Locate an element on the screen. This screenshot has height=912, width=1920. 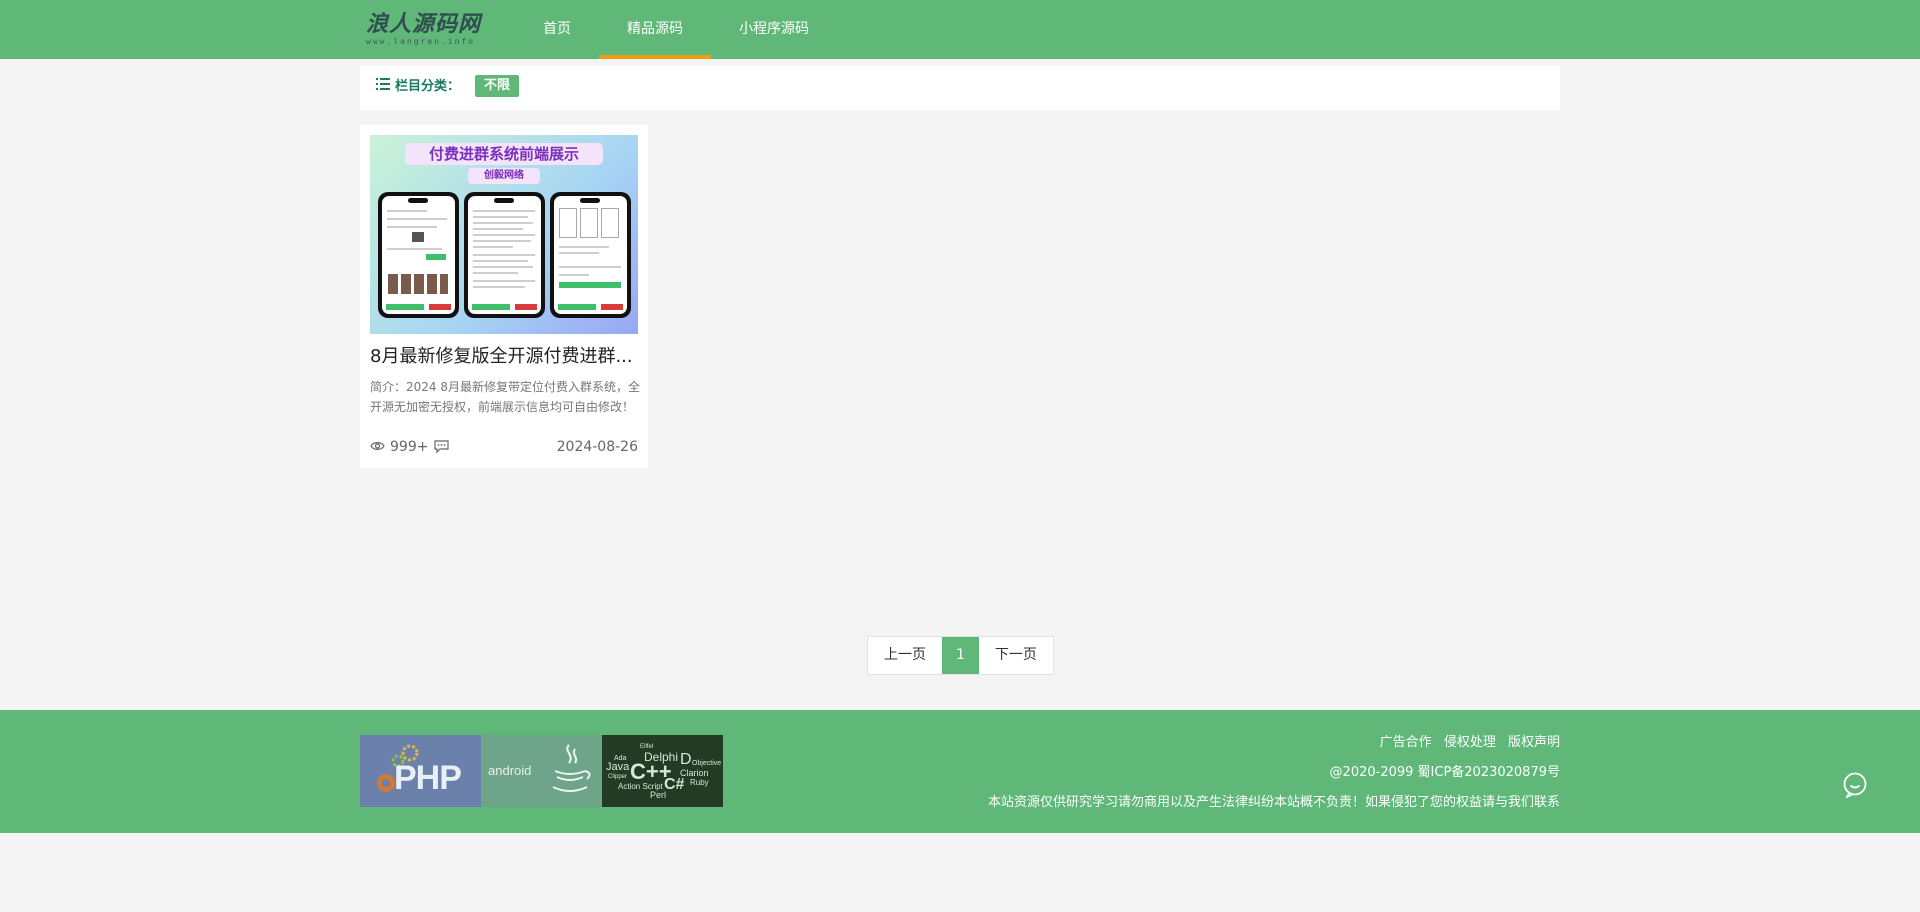
php-banner-text: PHP is located at coordinates (428, 778).